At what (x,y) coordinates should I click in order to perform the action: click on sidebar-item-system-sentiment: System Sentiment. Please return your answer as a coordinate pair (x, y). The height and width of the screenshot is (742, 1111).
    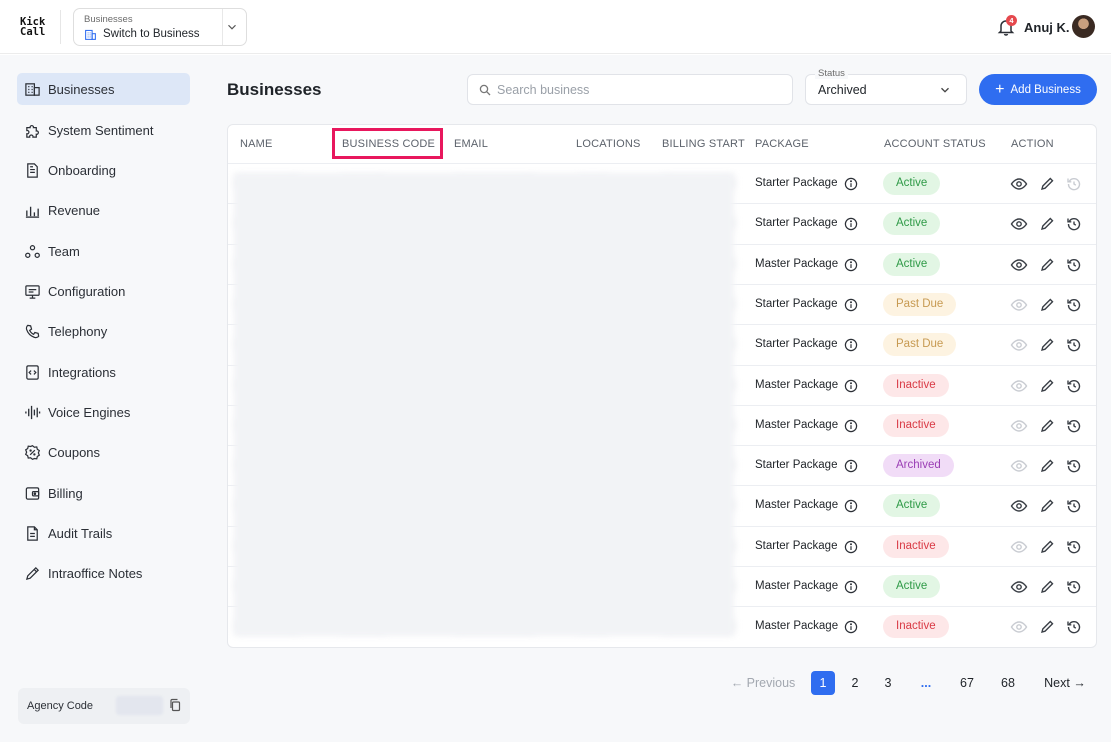
    Looking at the image, I should click on (103, 130).